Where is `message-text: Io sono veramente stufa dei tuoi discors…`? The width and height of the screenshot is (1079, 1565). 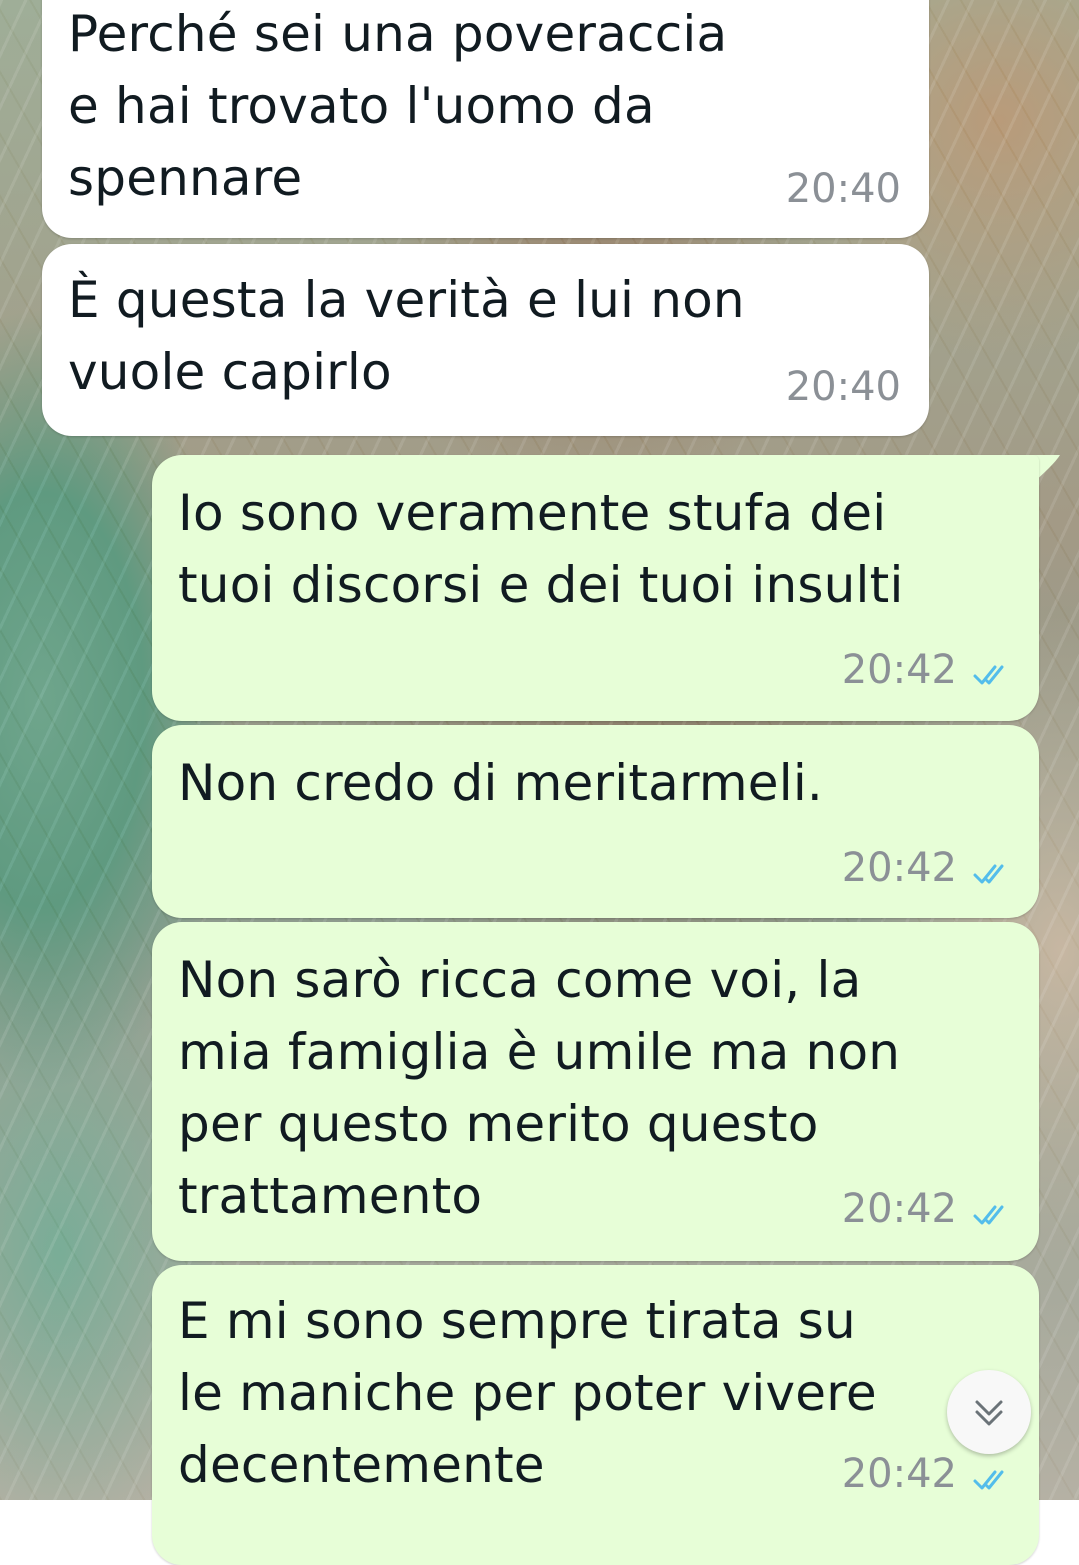
message-text: Io sono veramente stufa dei tuoi discors… is located at coordinates (541, 549).